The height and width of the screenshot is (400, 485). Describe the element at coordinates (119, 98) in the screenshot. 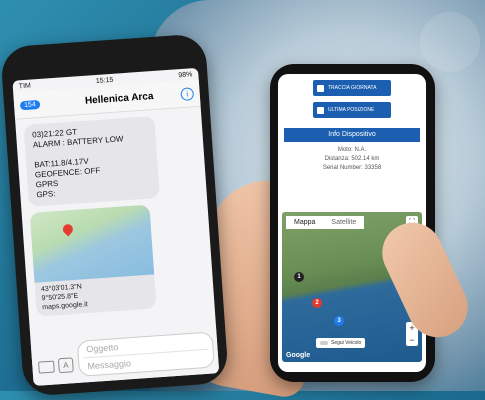

I see `contact-name: Hellenica Arca` at that location.